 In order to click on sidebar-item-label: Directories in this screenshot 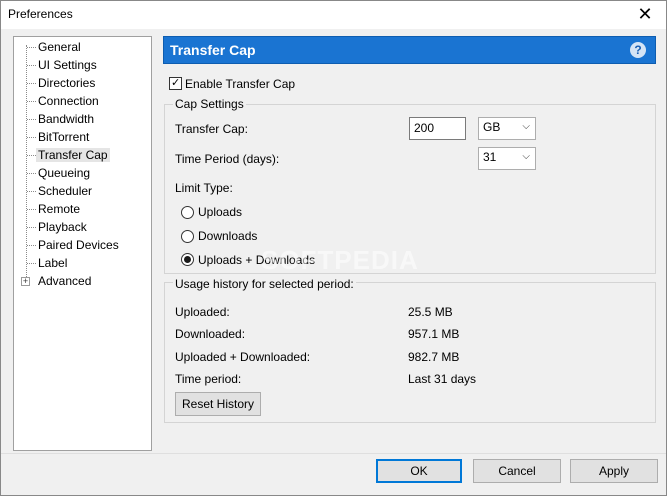, I will do `click(67, 83)`.